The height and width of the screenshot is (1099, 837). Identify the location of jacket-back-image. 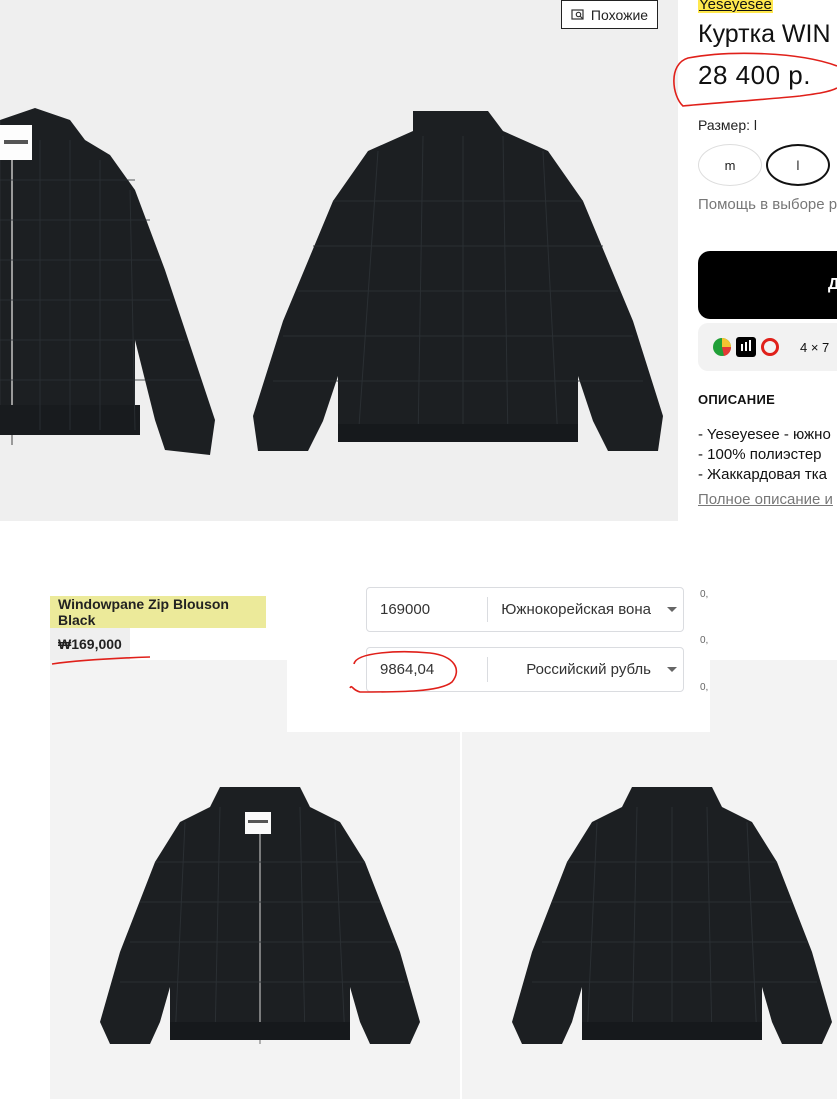
(672, 915).